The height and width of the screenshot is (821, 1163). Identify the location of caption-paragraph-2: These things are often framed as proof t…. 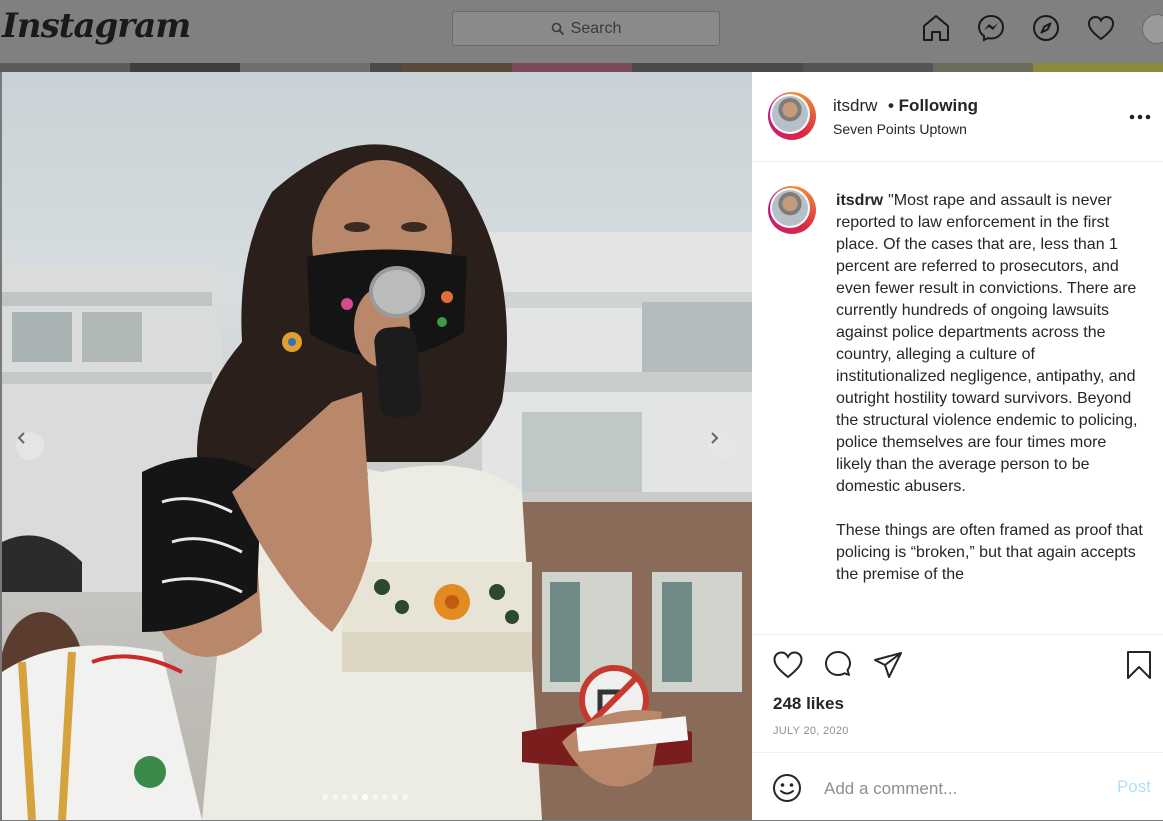
(989, 552).